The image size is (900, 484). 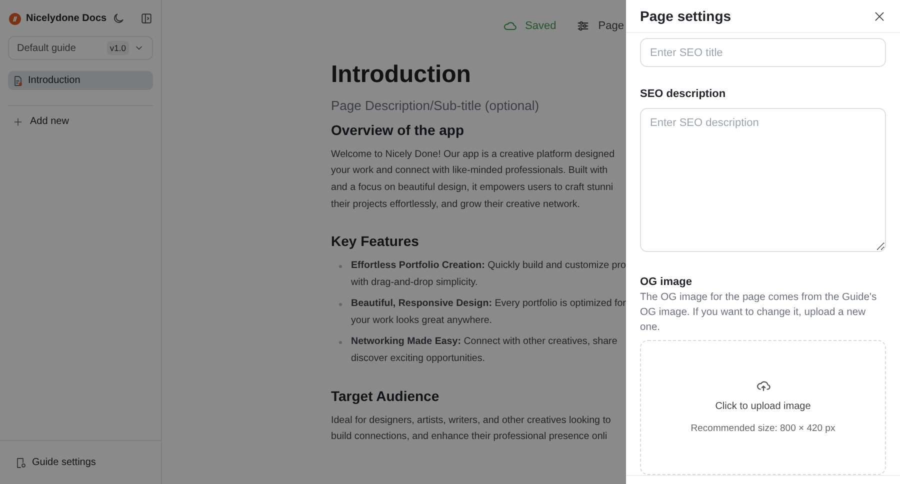 I want to click on upload-text: Click to upload image, so click(x=763, y=407).